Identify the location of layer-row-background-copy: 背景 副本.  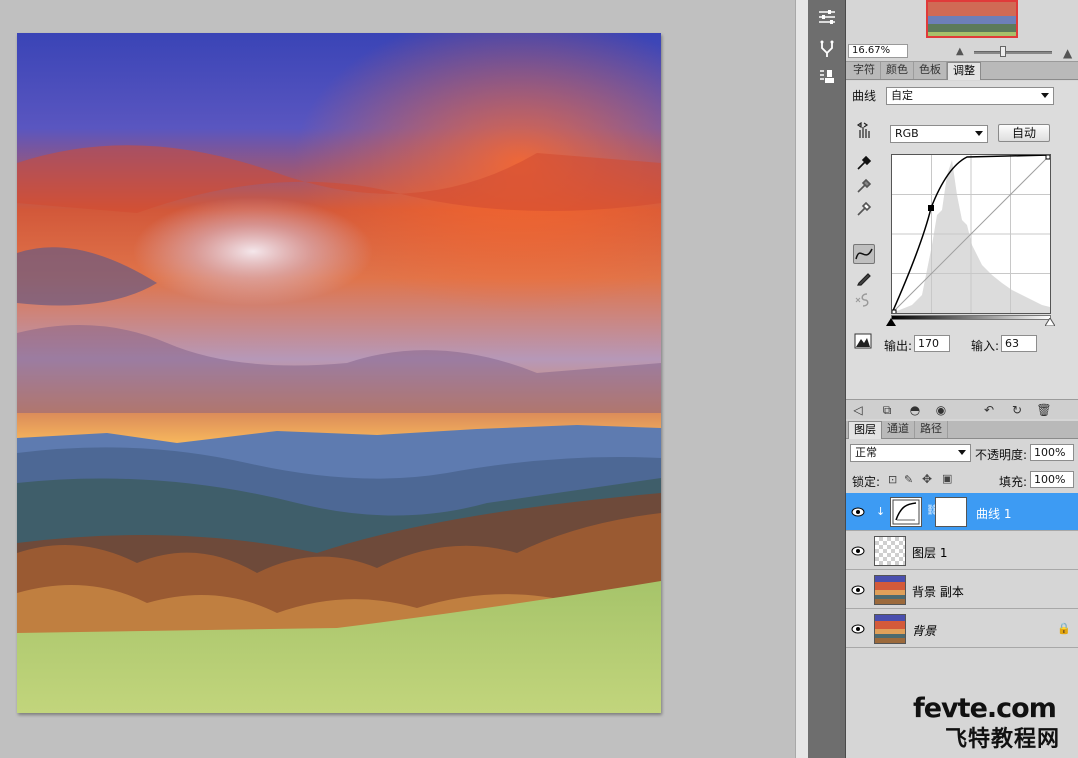
(962, 590).